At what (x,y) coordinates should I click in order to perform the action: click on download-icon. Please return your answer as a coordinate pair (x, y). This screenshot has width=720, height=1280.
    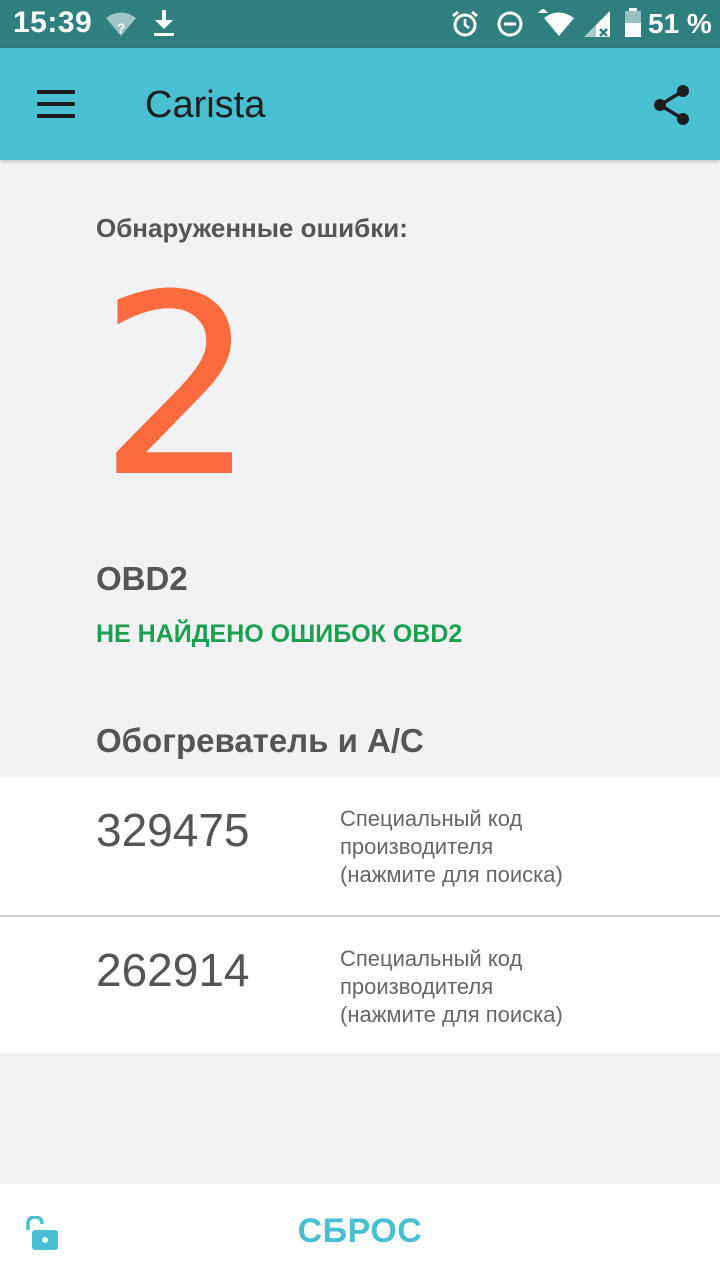
    Looking at the image, I should click on (164, 25).